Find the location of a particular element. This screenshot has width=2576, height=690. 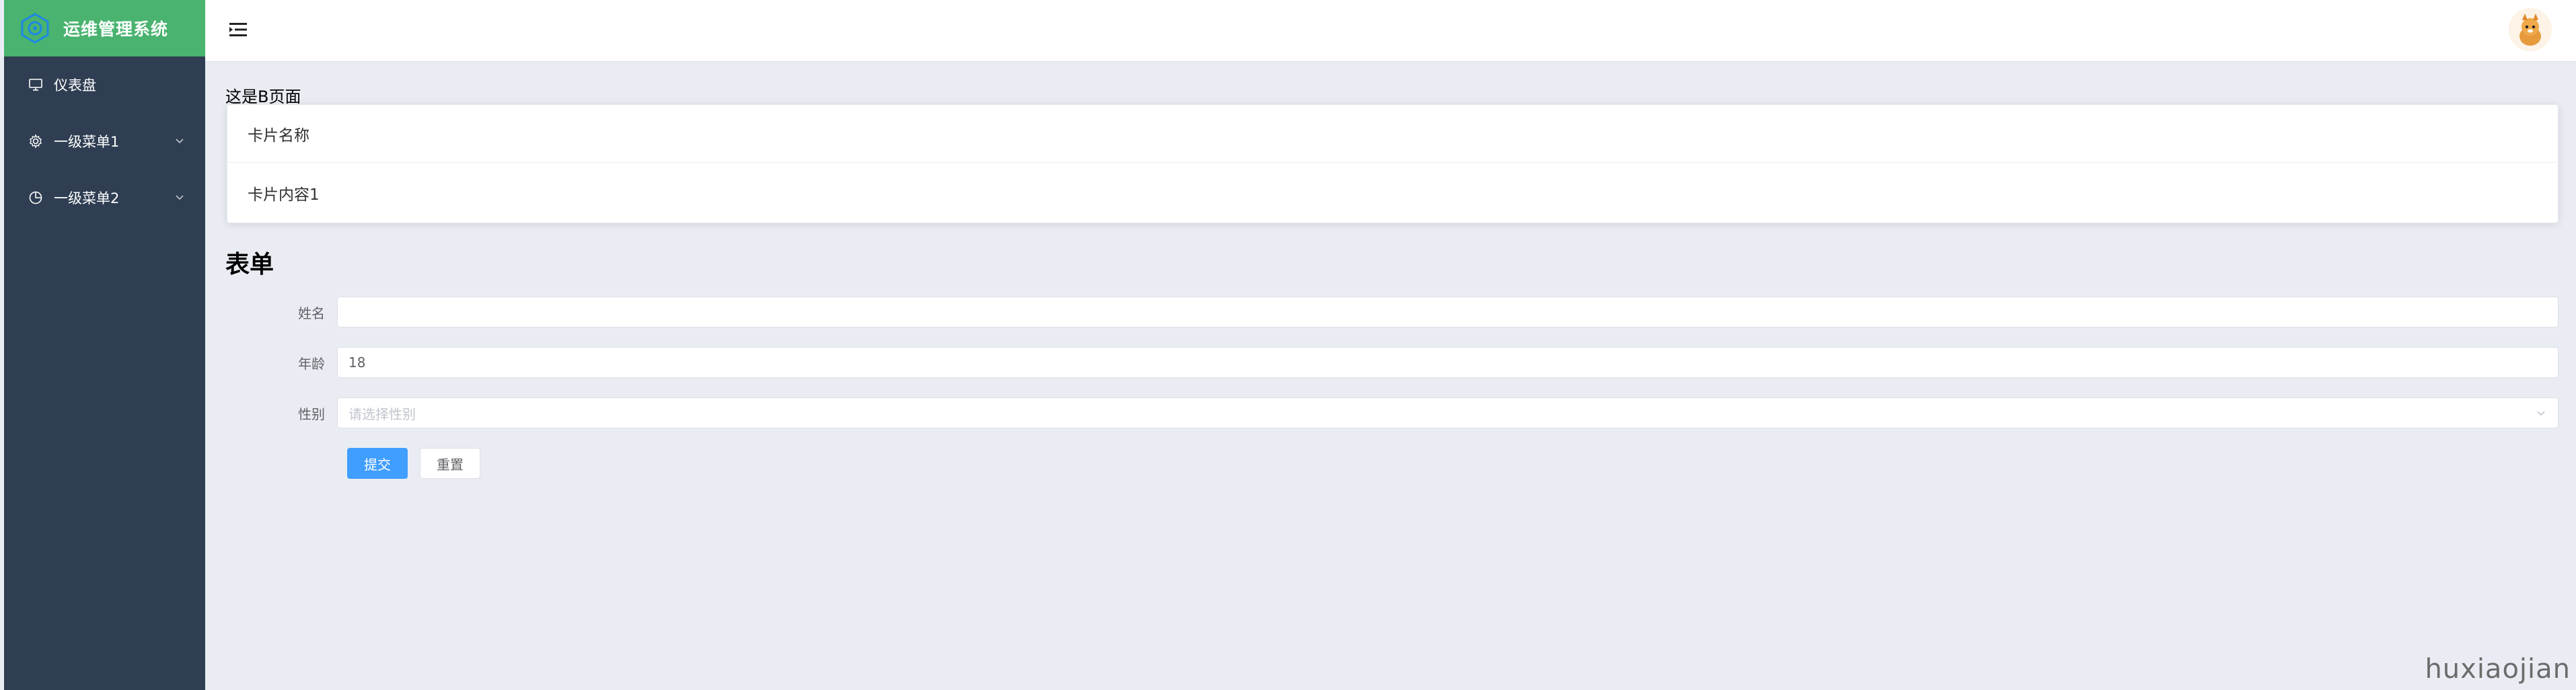

card-body: 卡片内容1 is located at coordinates (284, 195).